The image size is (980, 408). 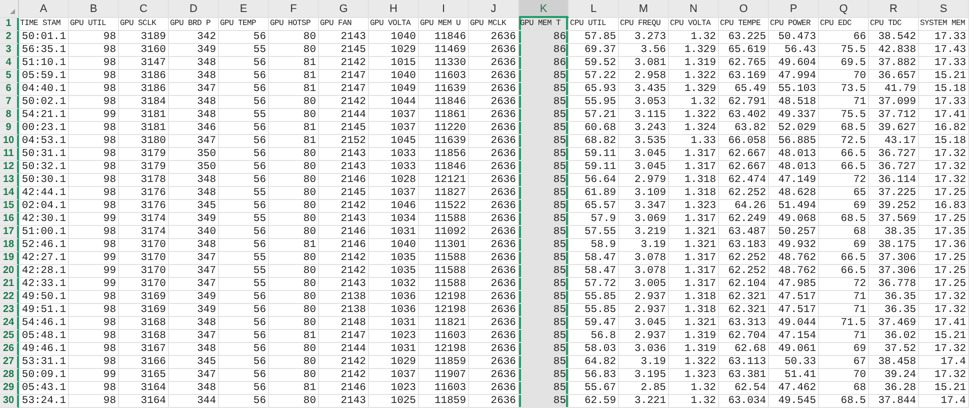 What do you see at coordinates (594, 193) in the screenshot?
I see `table-cell: 61.89` at bounding box center [594, 193].